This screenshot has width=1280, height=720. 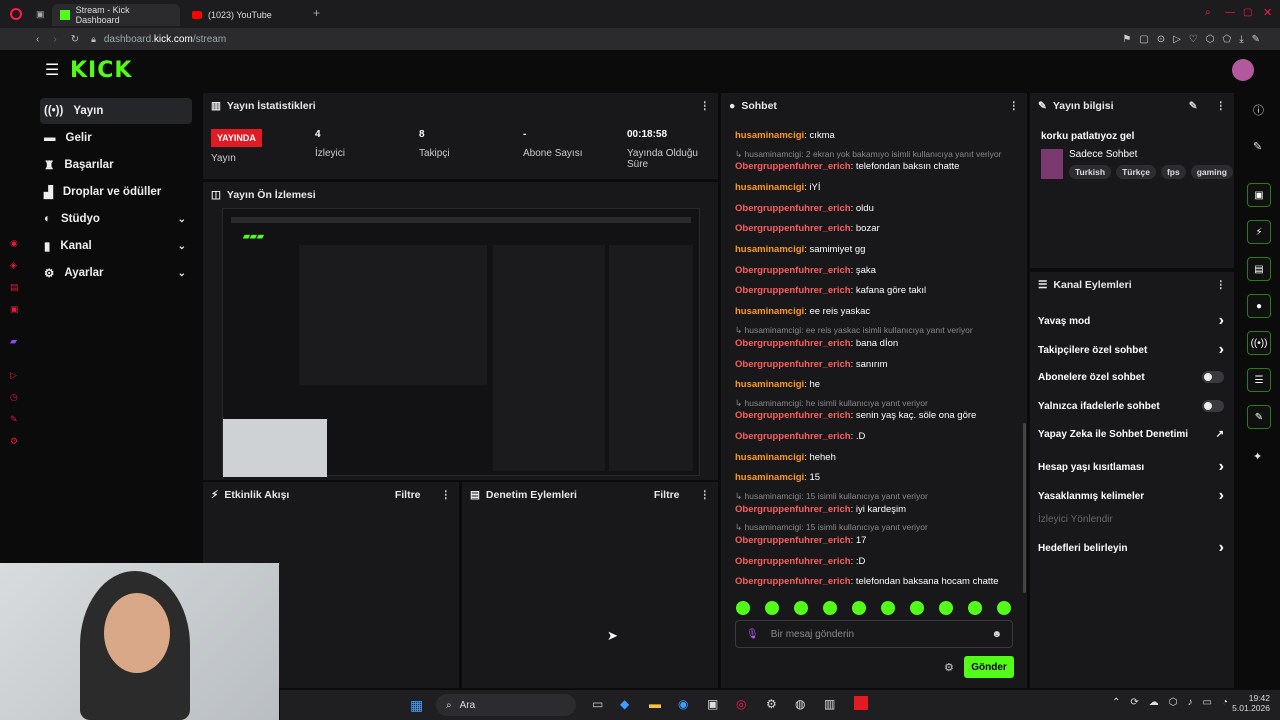 What do you see at coordinates (316, 13) in the screenshot?
I see `new-tab-button: +` at bounding box center [316, 13].